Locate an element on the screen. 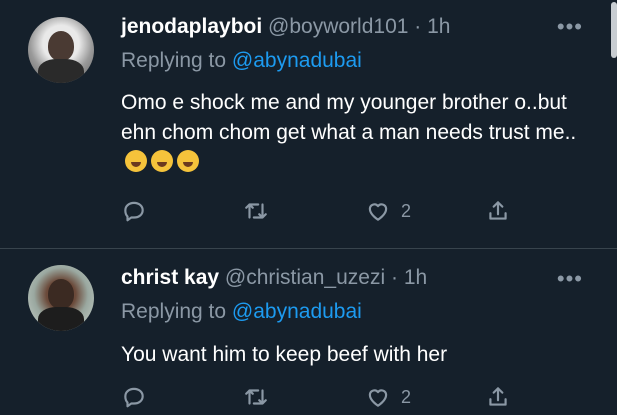  user-handle: @christian_uzezi is located at coordinates (305, 277).